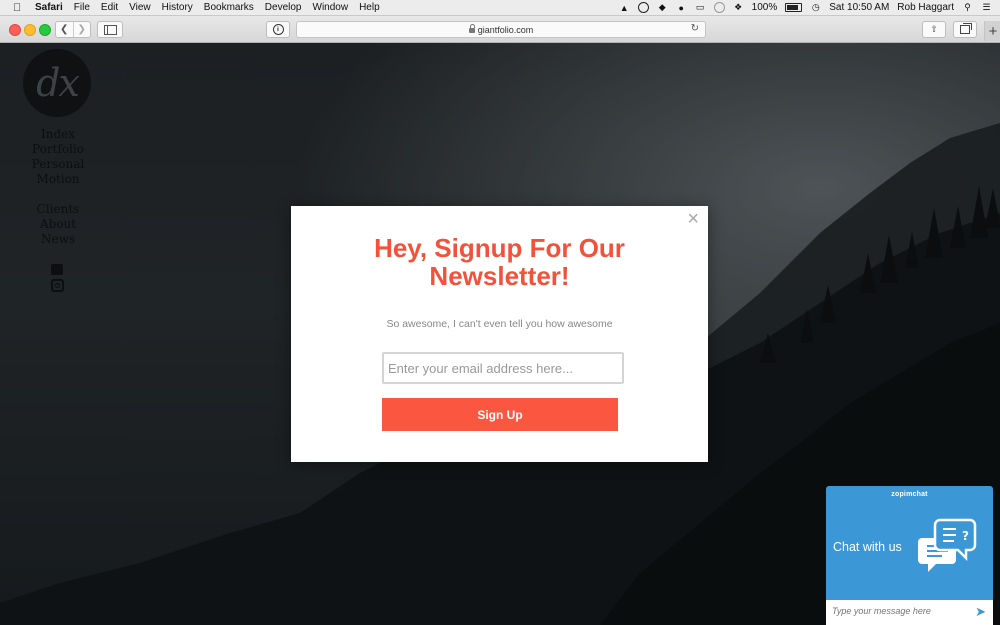 This screenshot has width=1000, height=625. I want to click on nav-link-clients: Clients, so click(58, 209).